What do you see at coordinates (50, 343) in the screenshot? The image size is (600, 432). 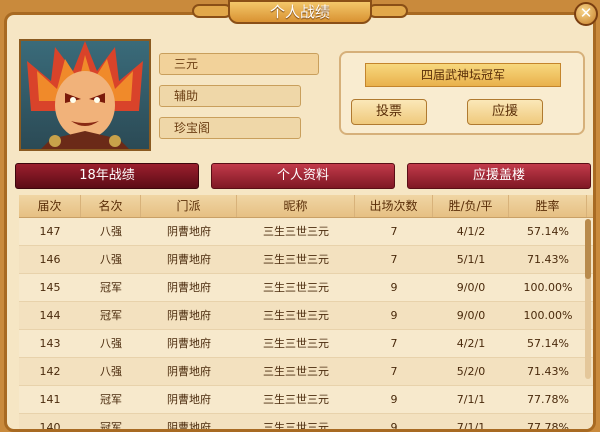 I see `cell-session: 143` at bounding box center [50, 343].